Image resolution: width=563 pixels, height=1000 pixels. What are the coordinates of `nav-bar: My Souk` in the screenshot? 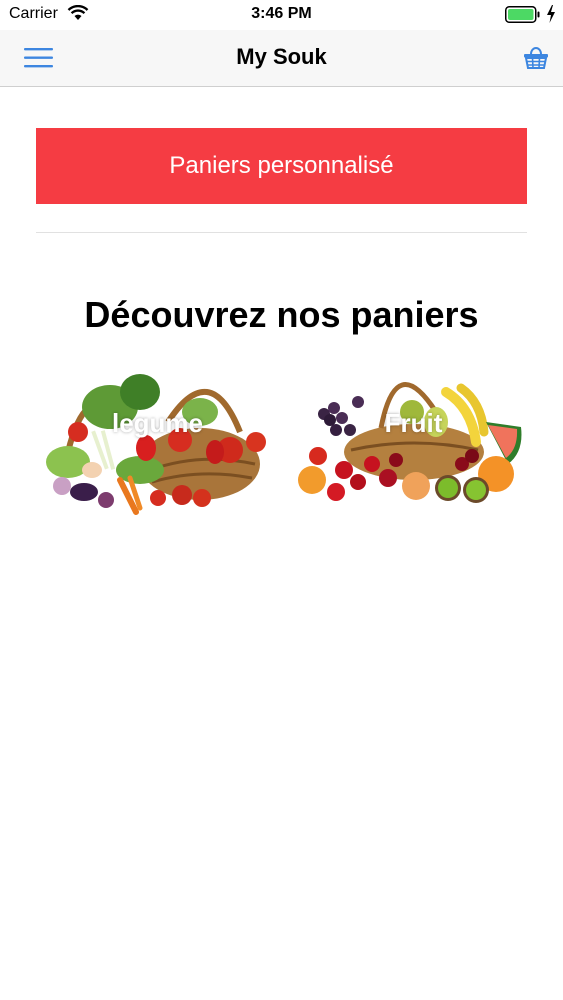 It's located at (281, 58).